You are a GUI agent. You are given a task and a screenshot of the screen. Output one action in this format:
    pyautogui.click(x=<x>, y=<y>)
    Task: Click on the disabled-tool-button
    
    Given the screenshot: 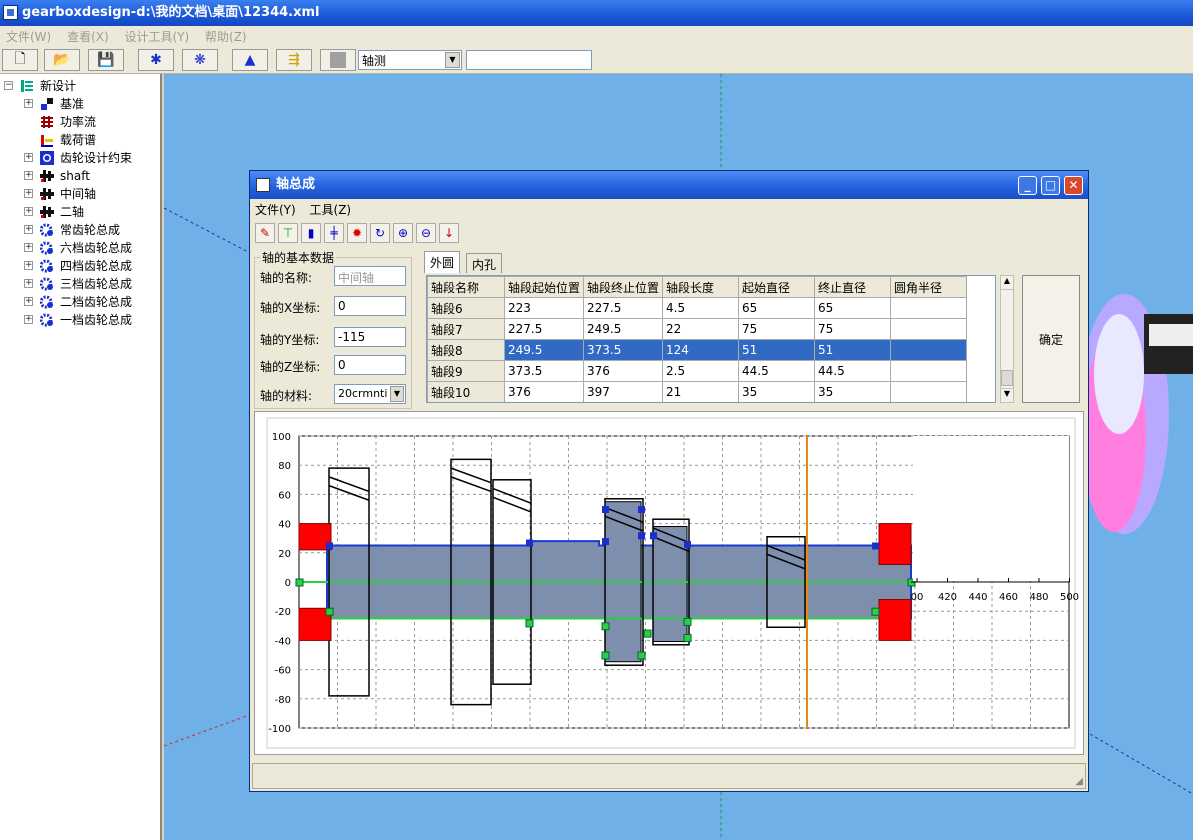 What is the action you would take?
    pyautogui.click(x=338, y=60)
    